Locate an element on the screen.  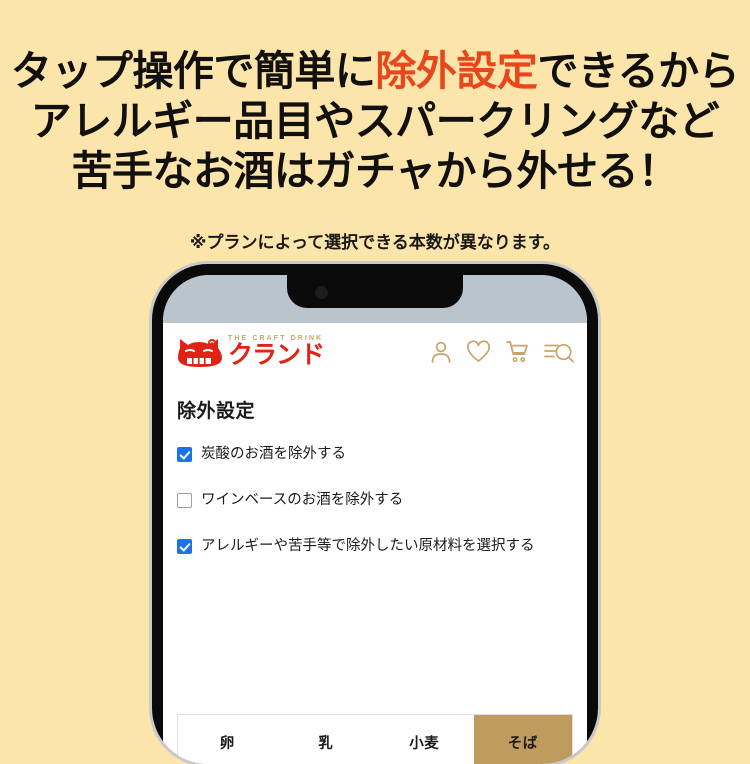
brand-name: クランド is located at coordinates (276, 355).